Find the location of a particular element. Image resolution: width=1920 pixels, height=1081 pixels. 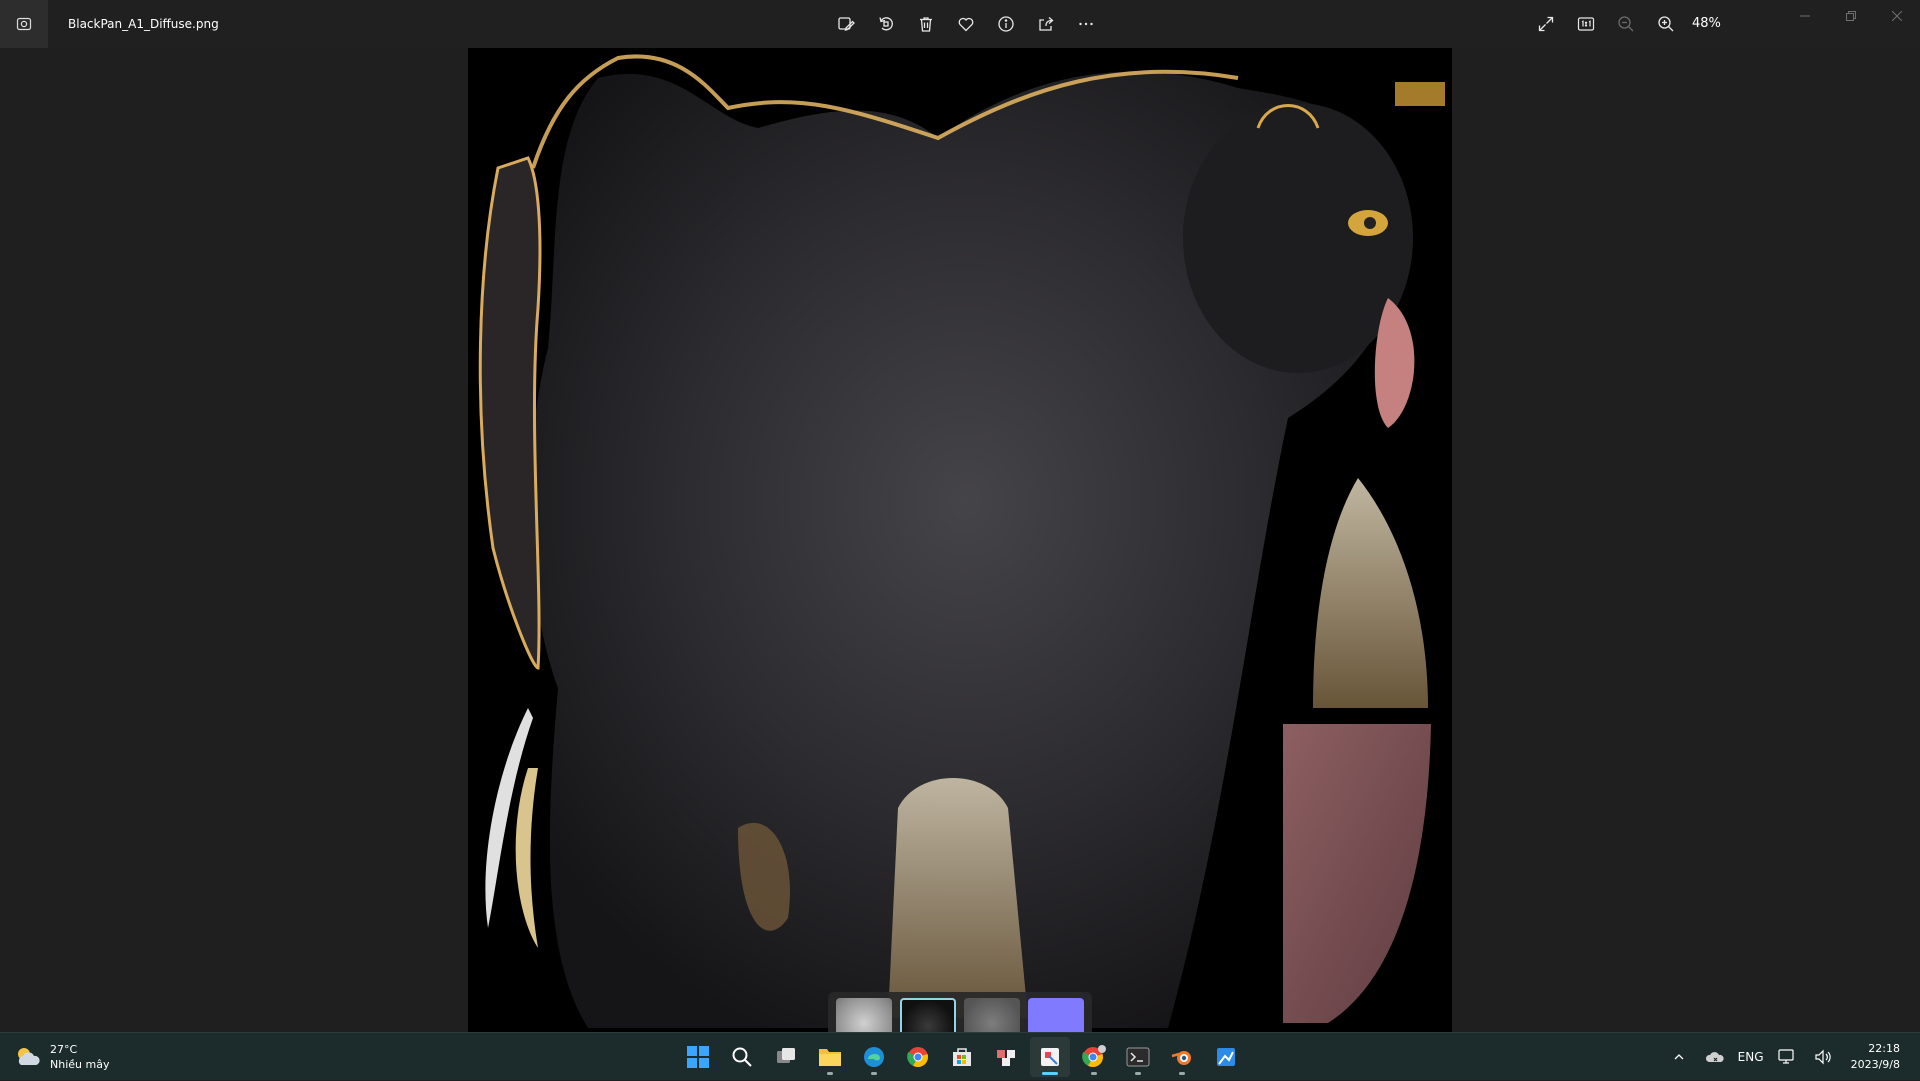

delete-button is located at coordinates (926, 24).